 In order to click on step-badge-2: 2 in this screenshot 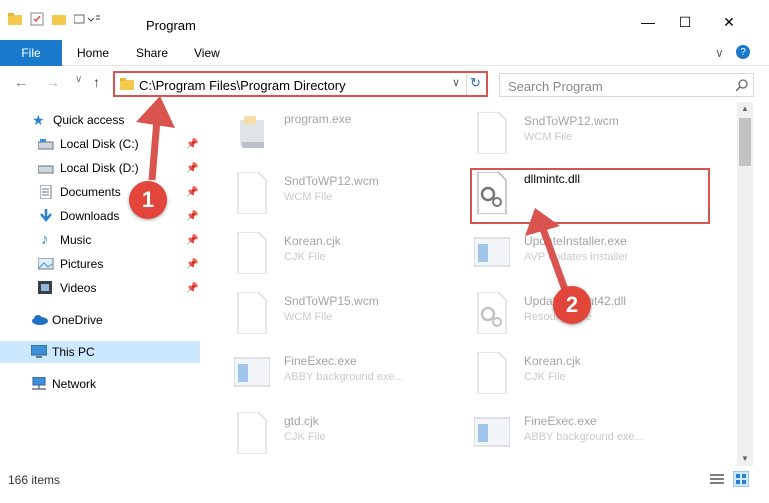, I will do `click(572, 305)`.